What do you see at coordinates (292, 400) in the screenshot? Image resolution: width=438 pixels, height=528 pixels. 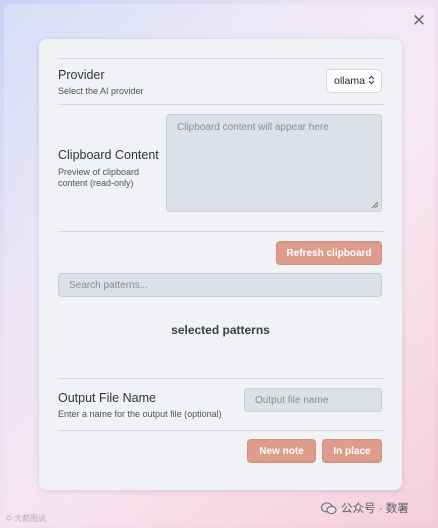 I see `output-placeholder: Output file name` at bounding box center [292, 400].